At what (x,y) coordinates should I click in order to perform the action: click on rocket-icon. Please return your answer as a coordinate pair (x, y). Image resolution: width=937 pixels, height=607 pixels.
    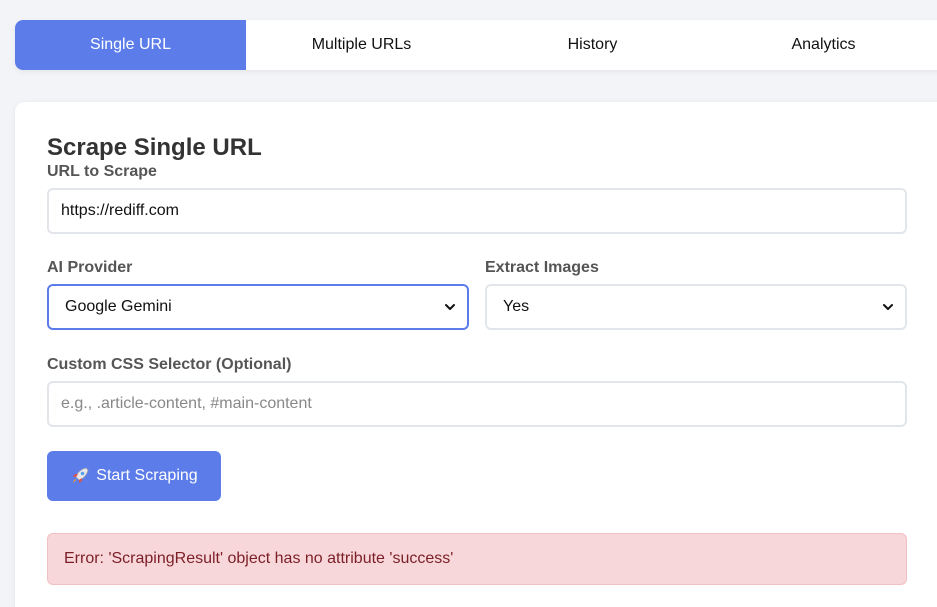
    Looking at the image, I should click on (81, 475).